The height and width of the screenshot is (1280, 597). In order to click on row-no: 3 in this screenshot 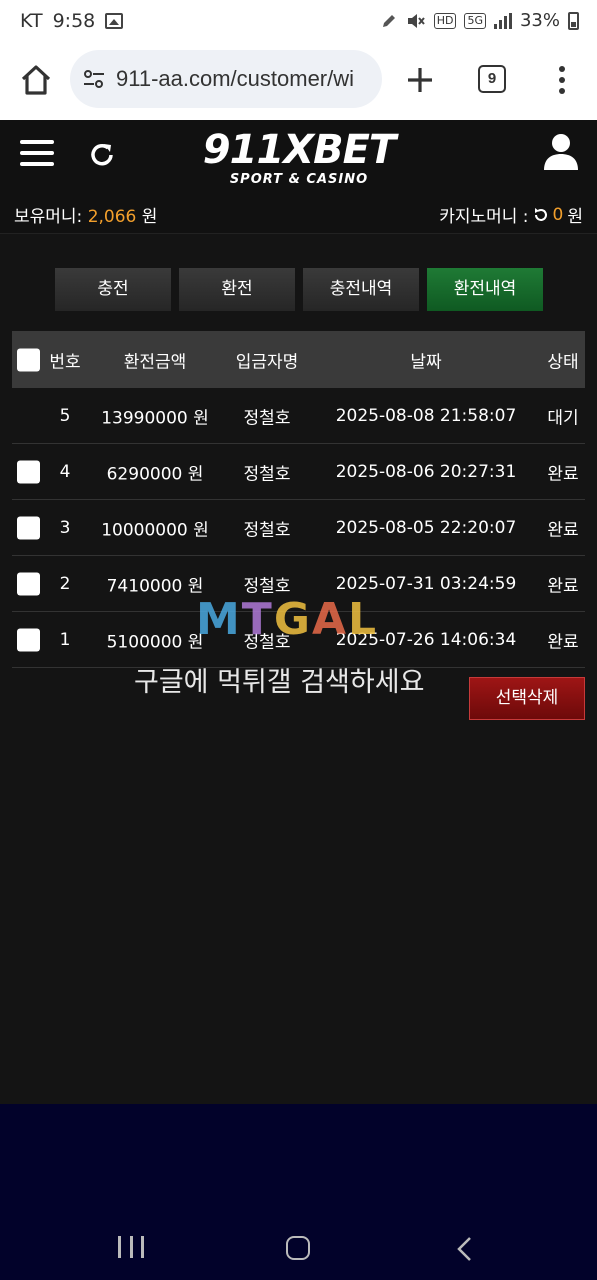, I will do `click(65, 527)`.